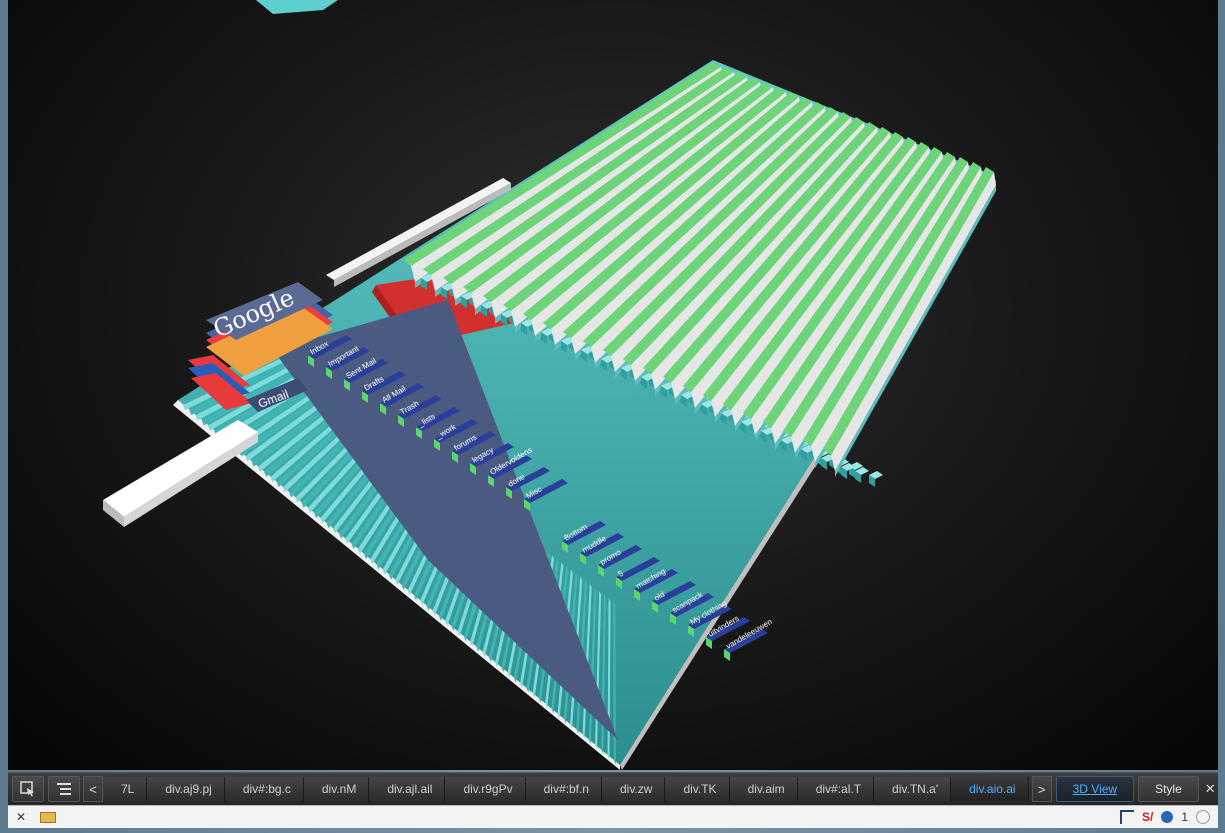  I want to click on stylesheet-icon: S/, so click(1147, 817).